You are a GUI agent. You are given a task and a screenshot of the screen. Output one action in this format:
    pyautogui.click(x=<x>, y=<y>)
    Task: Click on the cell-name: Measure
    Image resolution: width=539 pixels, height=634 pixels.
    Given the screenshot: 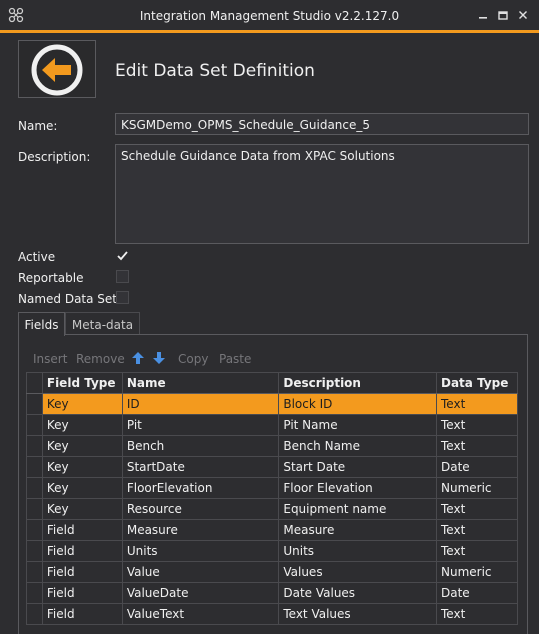 What is the action you would take?
    pyautogui.click(x=200, y=530)
    